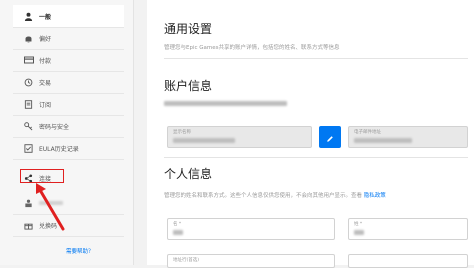 Image resolution: width=474 pixels, height=268 pixels. Describe the element at coordinates (375, 196) in the screenshot. I see `privacy-policy-link: 隐私政策` at that location.